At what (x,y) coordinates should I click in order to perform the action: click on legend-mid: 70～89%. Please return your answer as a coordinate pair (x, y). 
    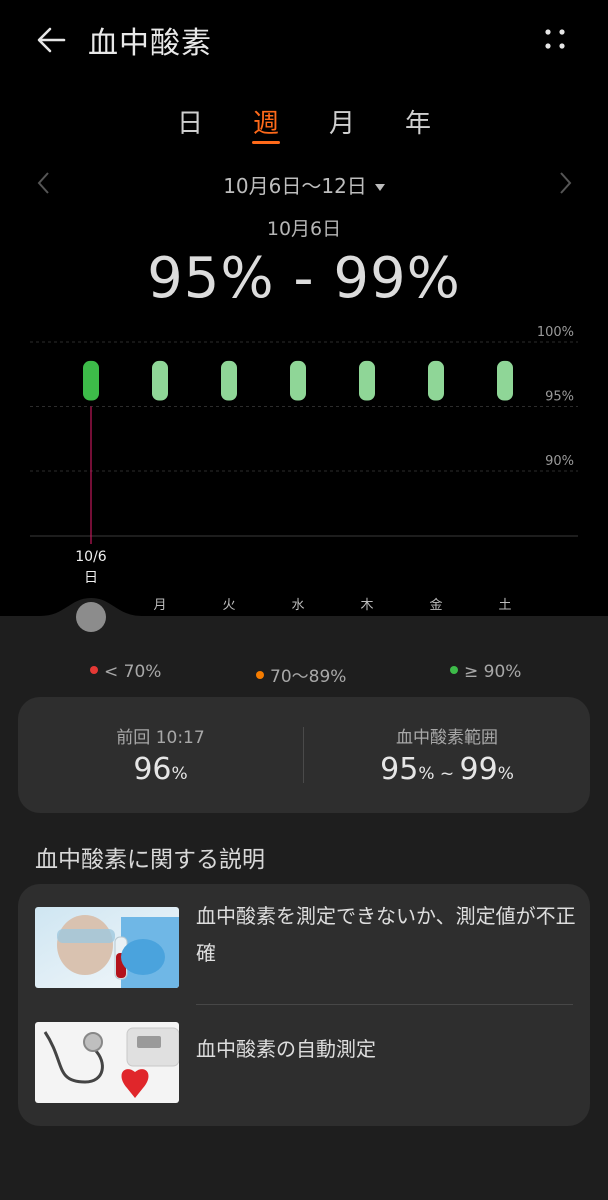
    Looking at the image, I should click on (301, 674).